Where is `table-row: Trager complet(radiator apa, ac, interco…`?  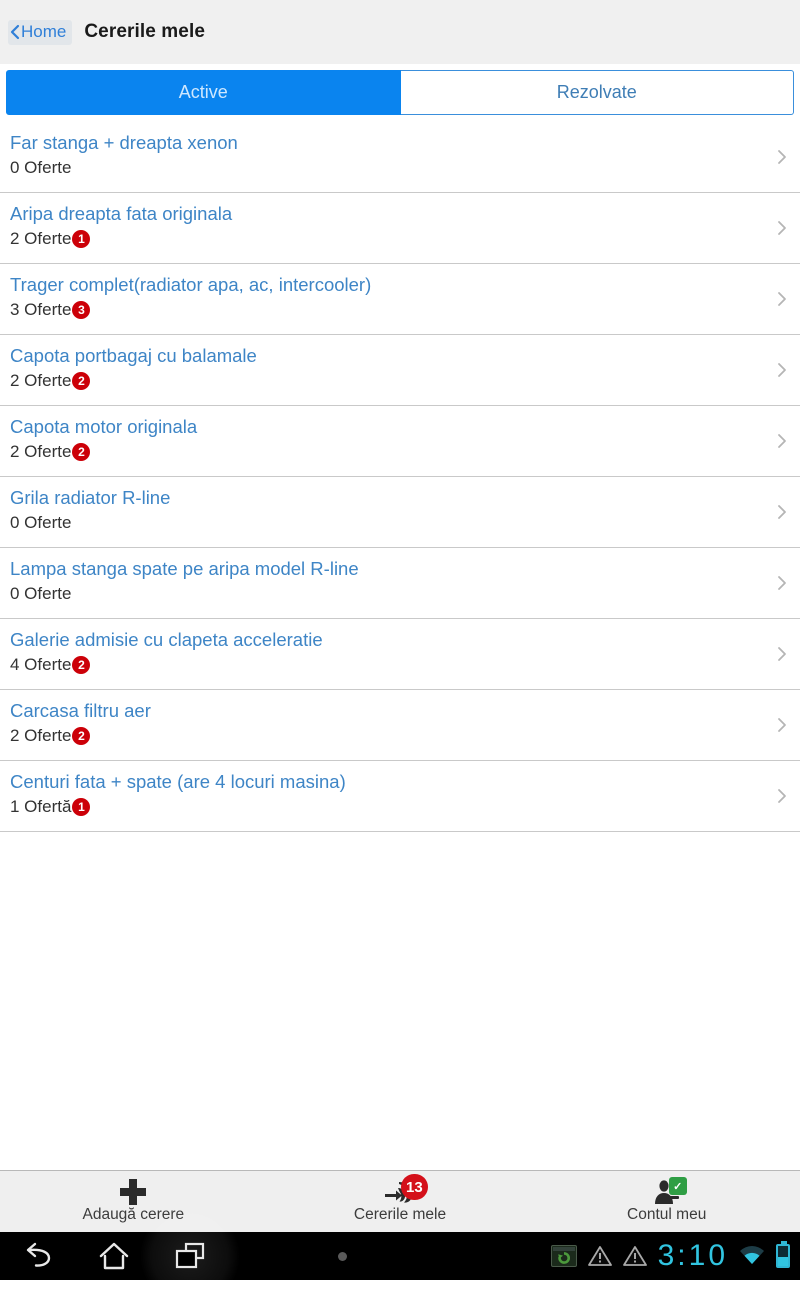 table-row: Trager complet(radiator apa, ac, interco… is located at coordinates (400, 299).